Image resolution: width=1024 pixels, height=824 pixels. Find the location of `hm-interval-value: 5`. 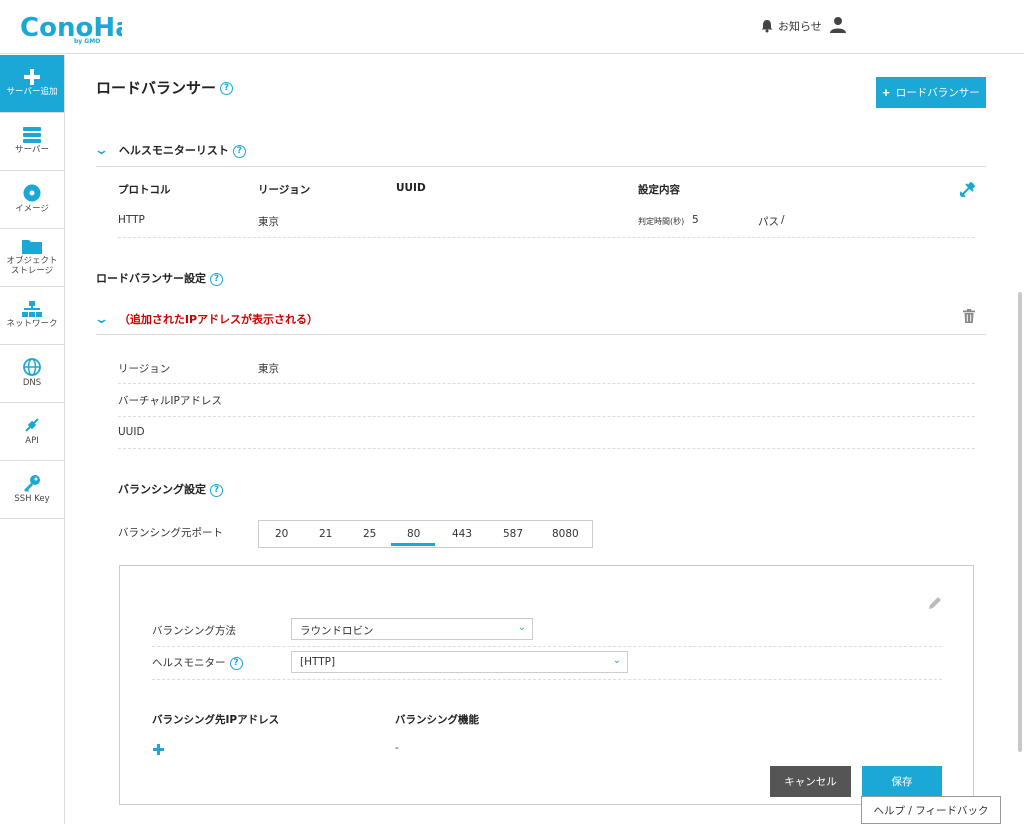

hm-interval-value: 5 is located at coordinates (695, 220).